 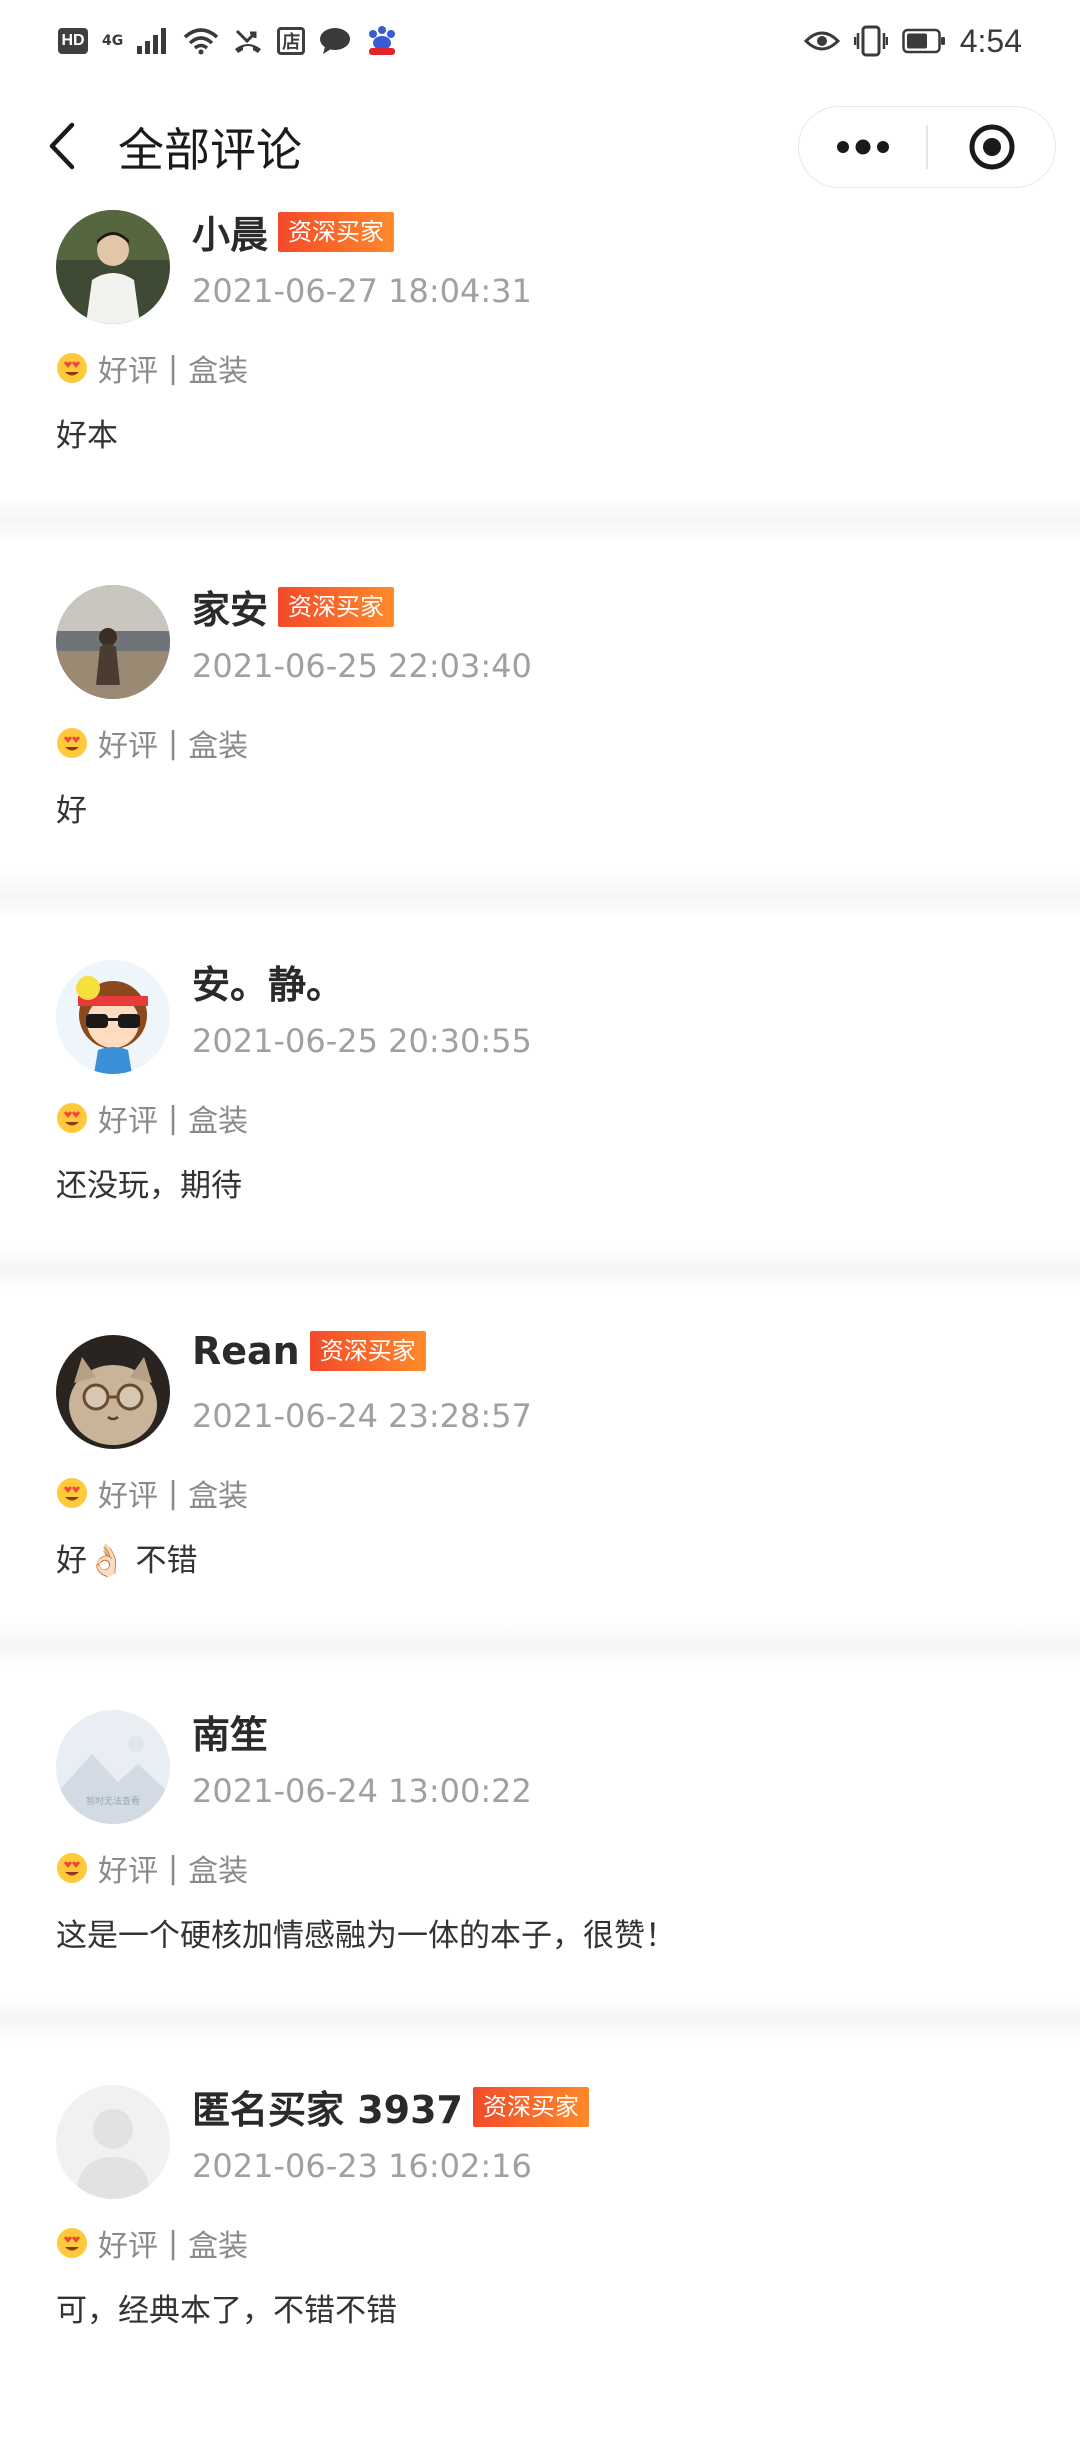 I want to click on avatar-caption: 暂时无法查看, so click(x=113, y=1801).